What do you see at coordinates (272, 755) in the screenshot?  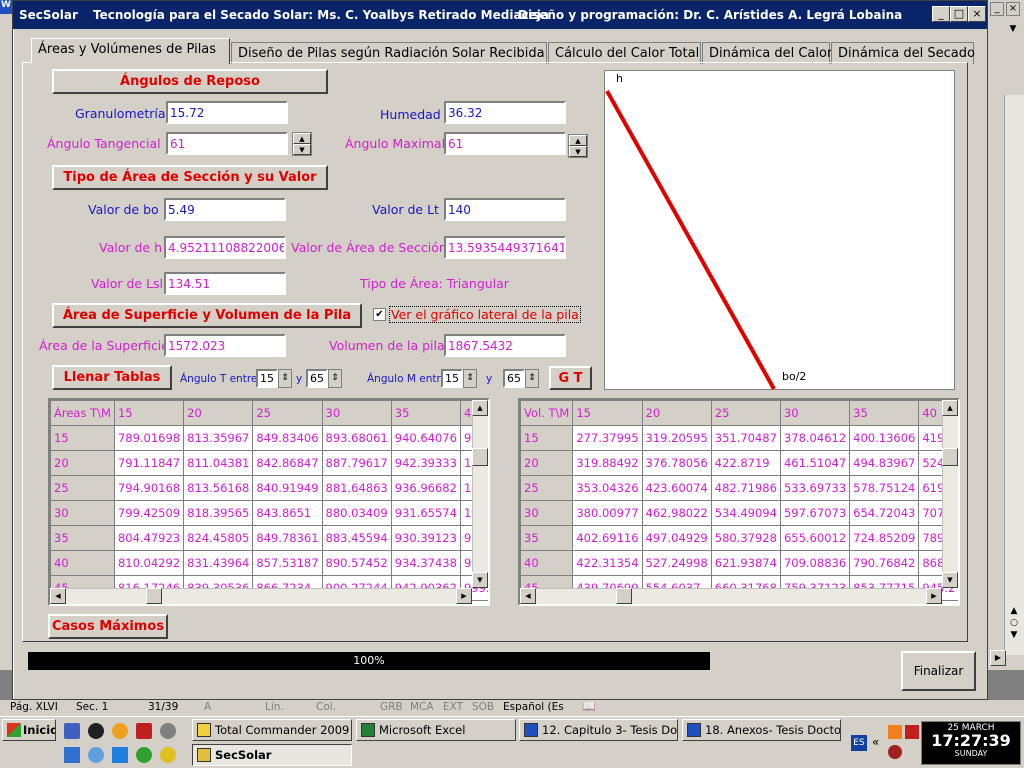 I see `task-secsolar: SecSolar` at bounding box center [272, 755].